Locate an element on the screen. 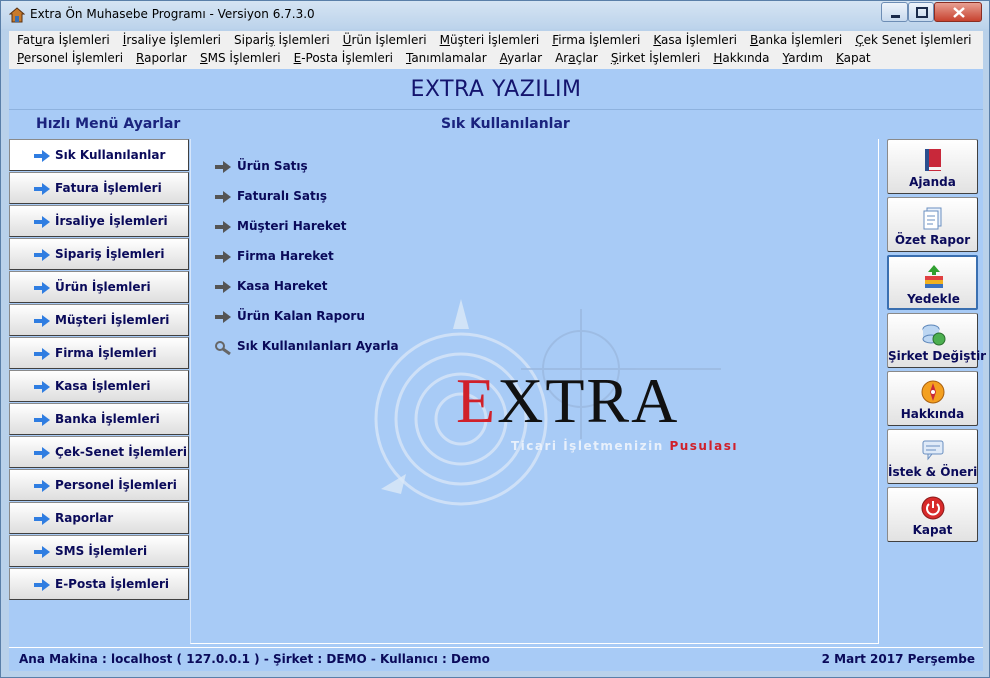  nav-item: Çek-Senet İşlemleri is located at coordinates (99, 452).